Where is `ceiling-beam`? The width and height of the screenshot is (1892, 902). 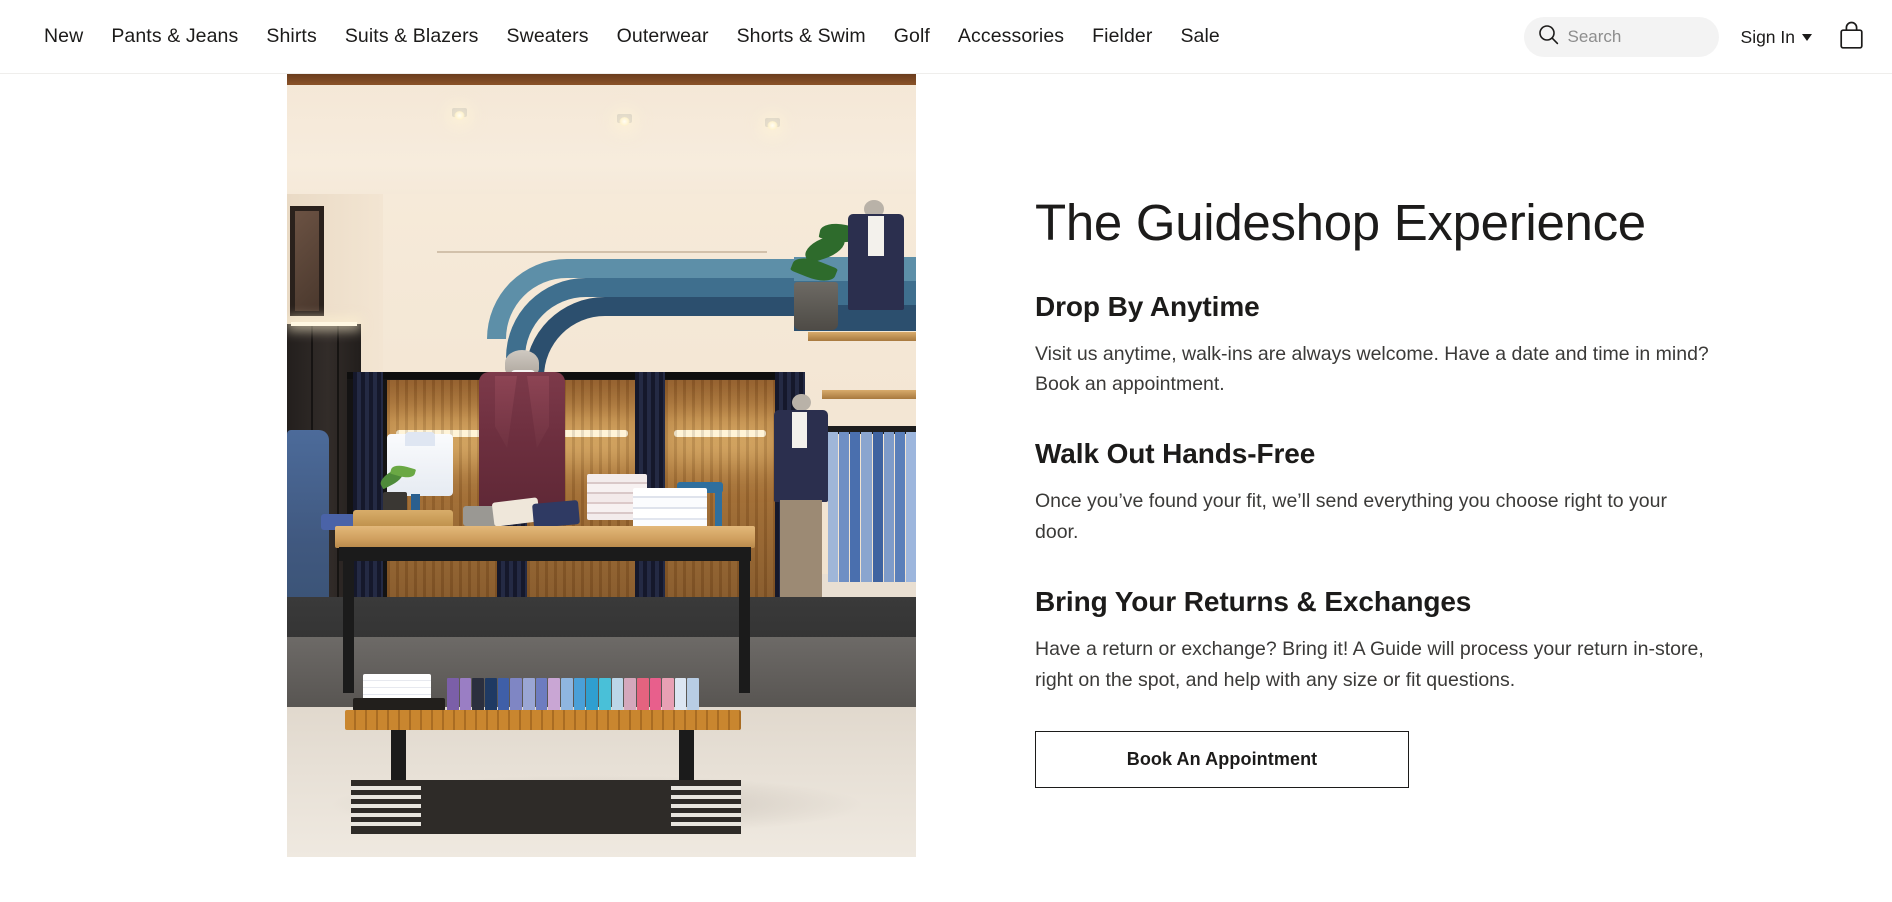 ceiling-beam is located at coordinates (601, 79).